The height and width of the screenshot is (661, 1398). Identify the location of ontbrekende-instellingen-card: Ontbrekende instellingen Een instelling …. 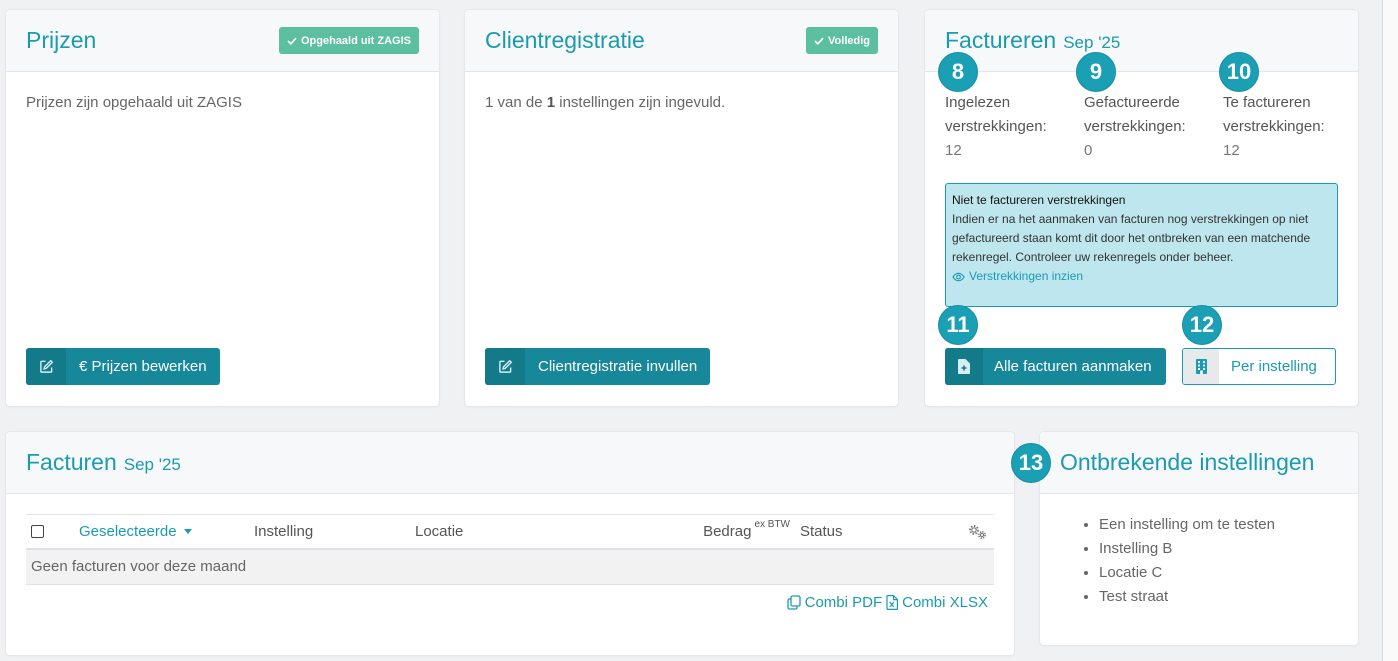
(1199, 538).